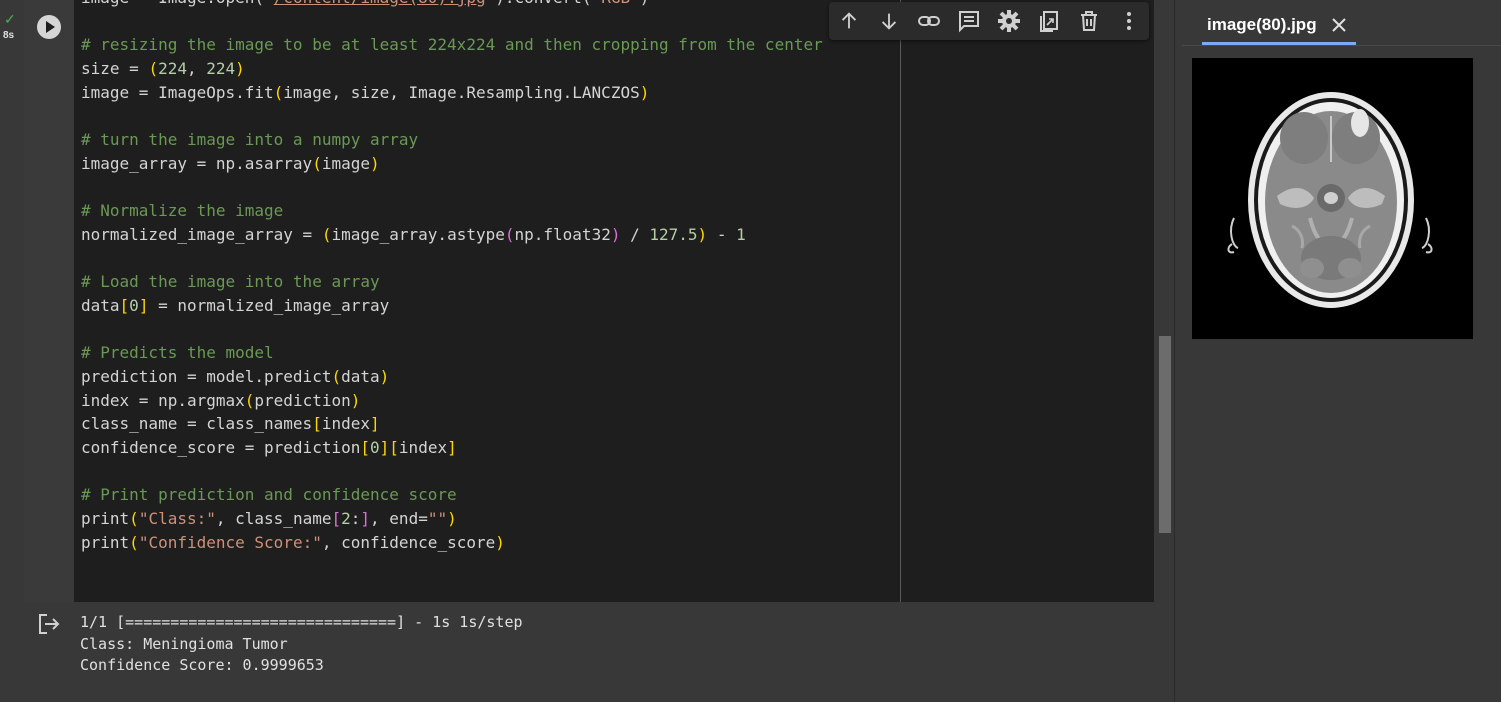 This screenshot has height=702, width=1501. I want to click on code-token: image_array.astype, so click(418, 234).